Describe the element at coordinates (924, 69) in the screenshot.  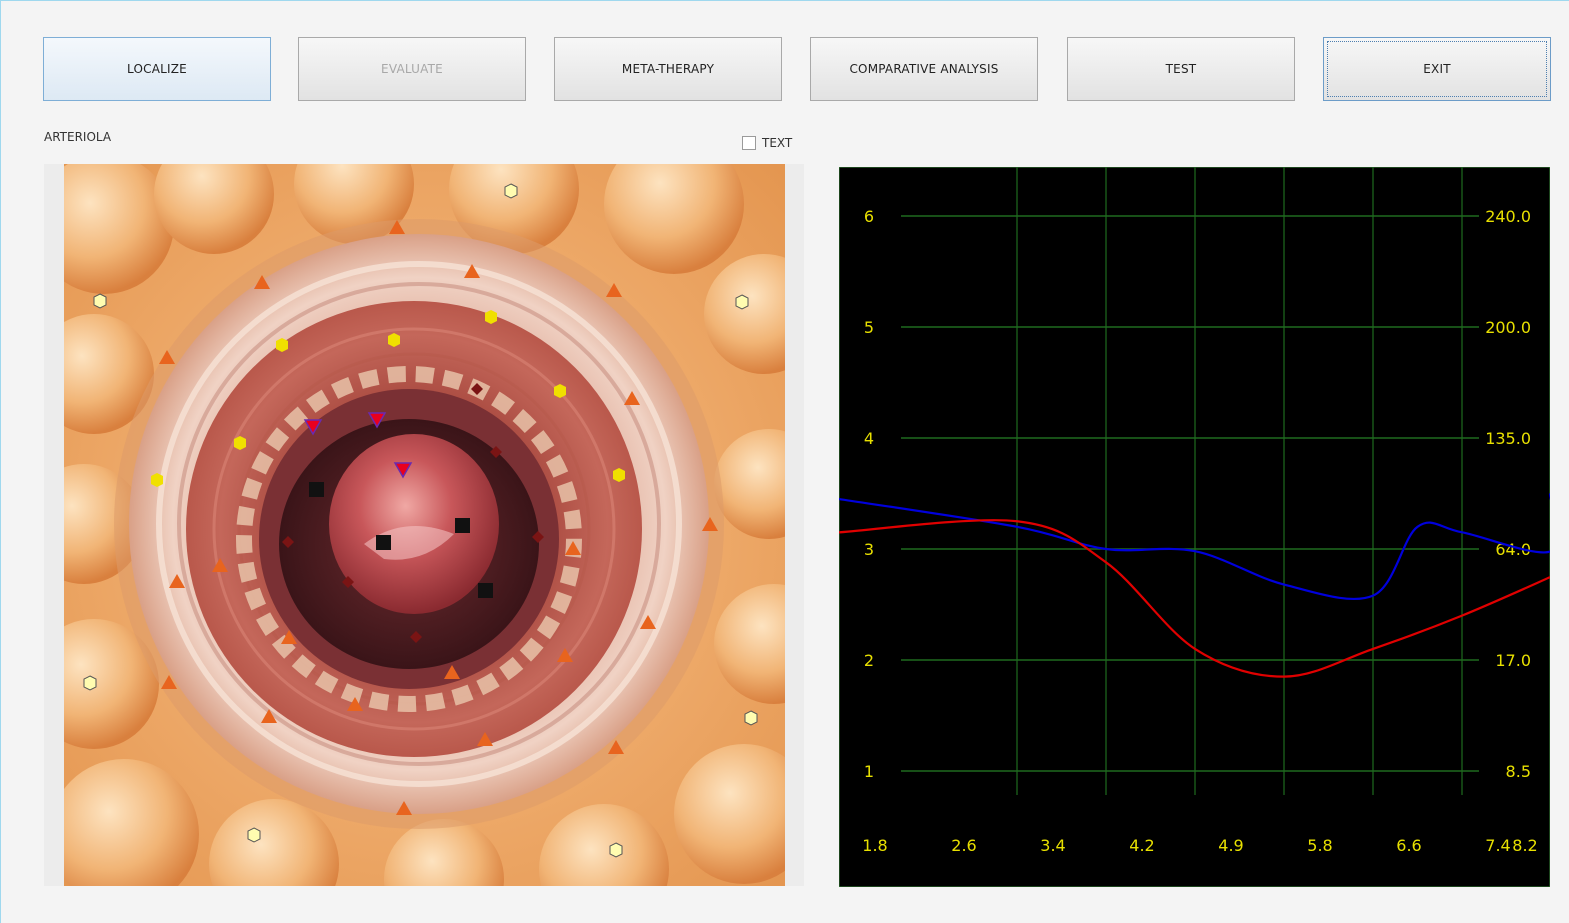
I see `comparative-analysis-button: COMPARATIVE ANALYSIS` at that location.